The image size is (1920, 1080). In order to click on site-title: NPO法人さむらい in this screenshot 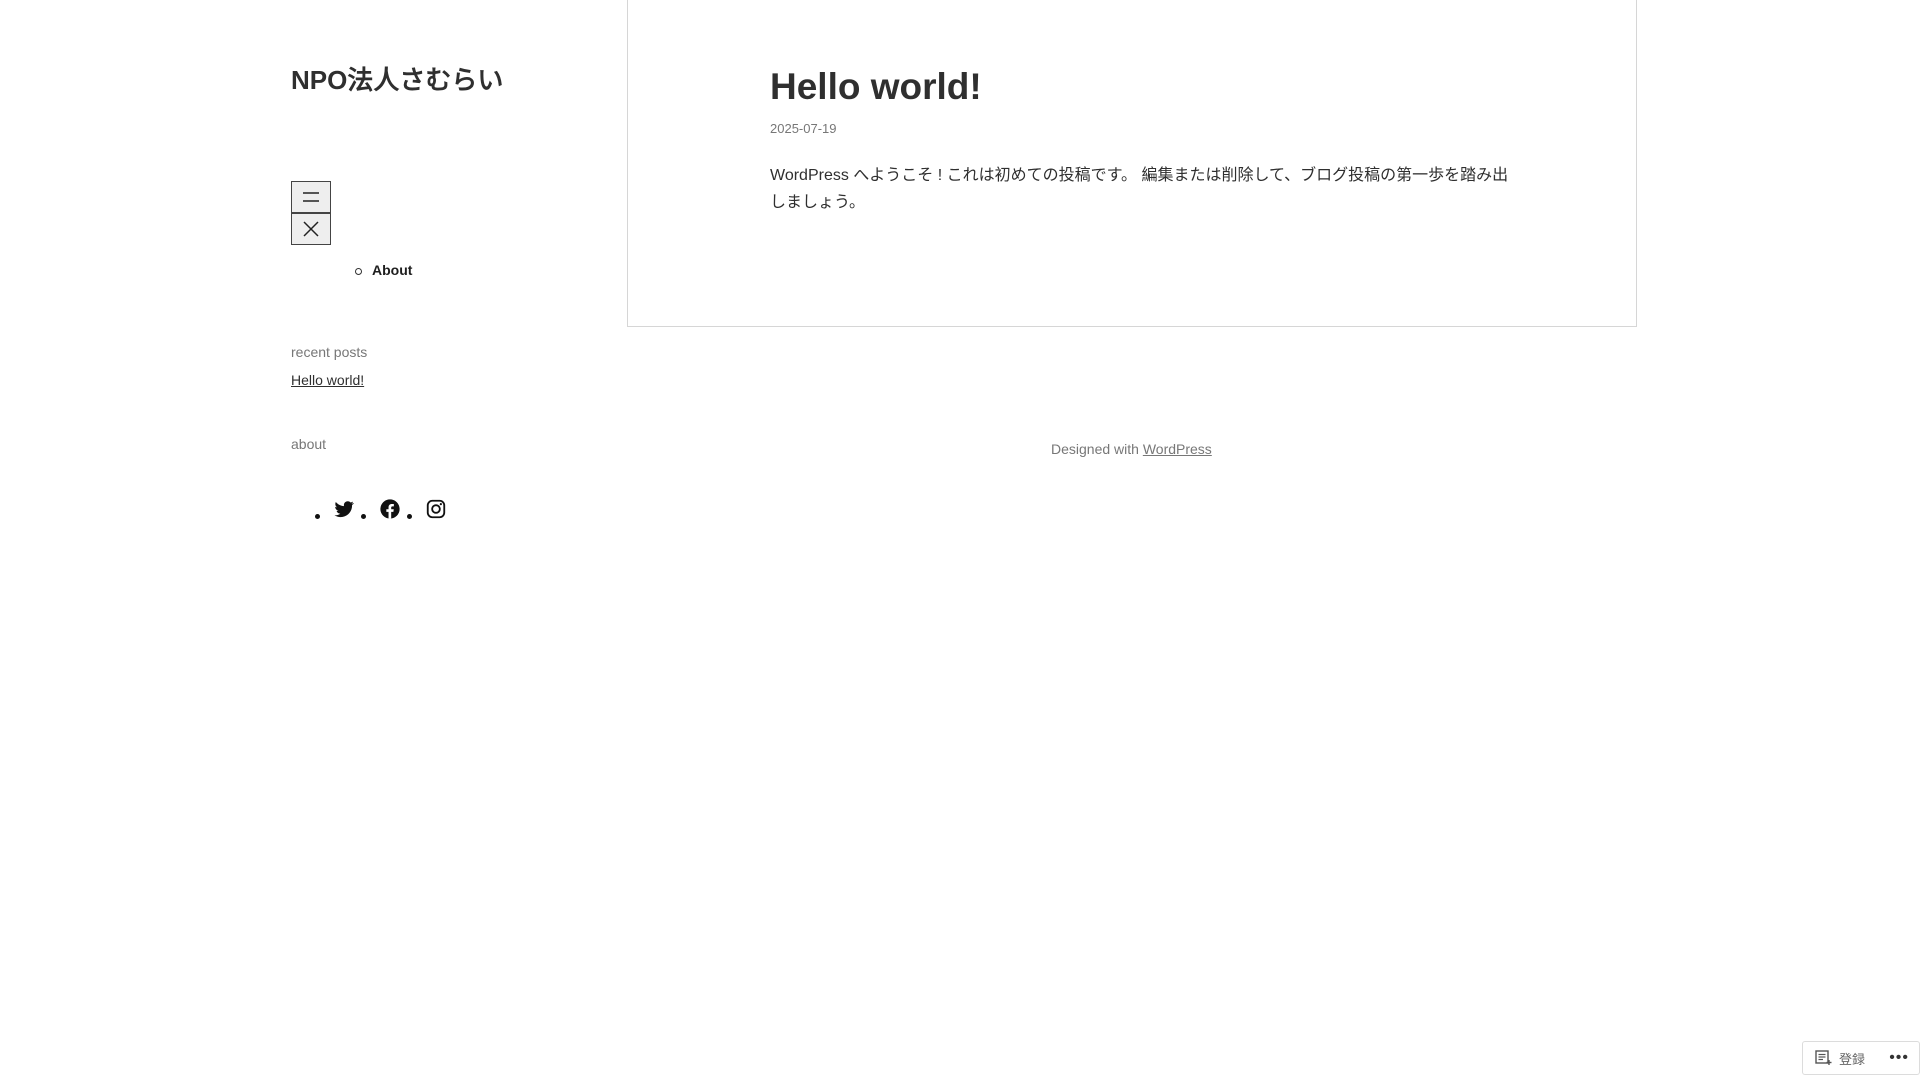, I will do `click(397, 78)`.